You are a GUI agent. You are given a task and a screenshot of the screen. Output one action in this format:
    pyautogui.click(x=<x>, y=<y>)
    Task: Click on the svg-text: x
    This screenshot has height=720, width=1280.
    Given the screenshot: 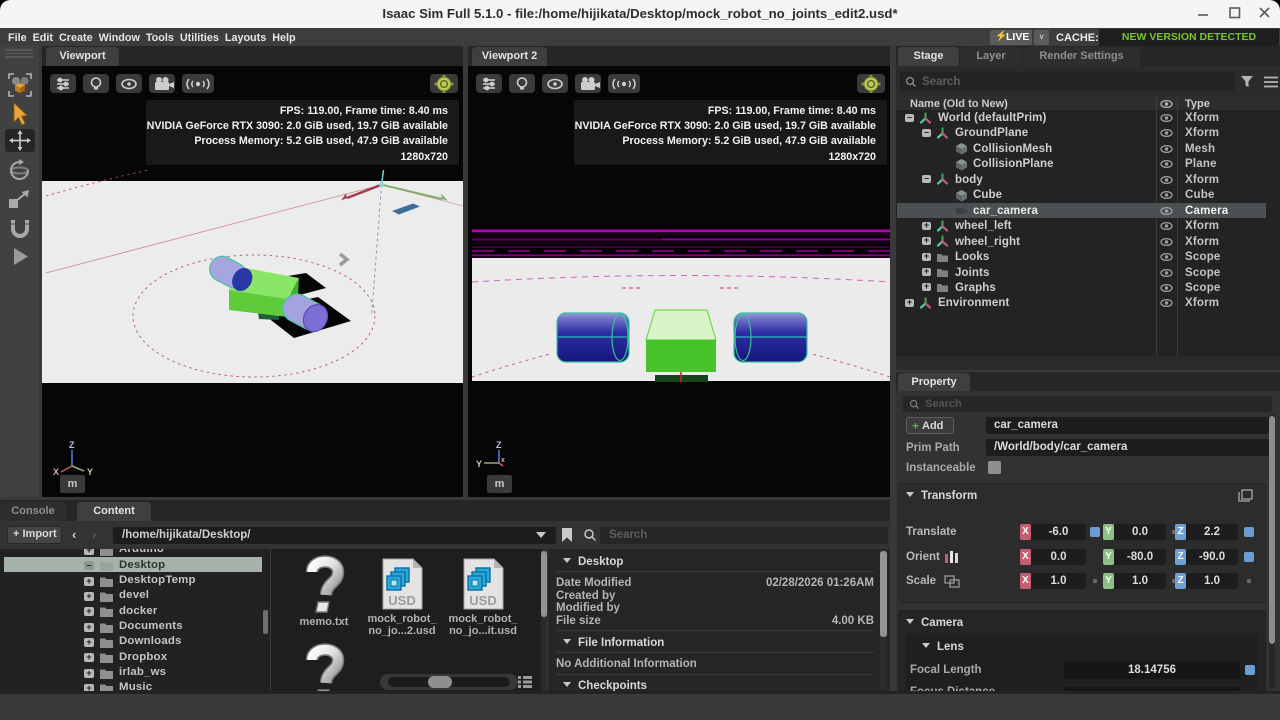 What is the action you would take?
    pyautogui.click(x=503, y=460)
    